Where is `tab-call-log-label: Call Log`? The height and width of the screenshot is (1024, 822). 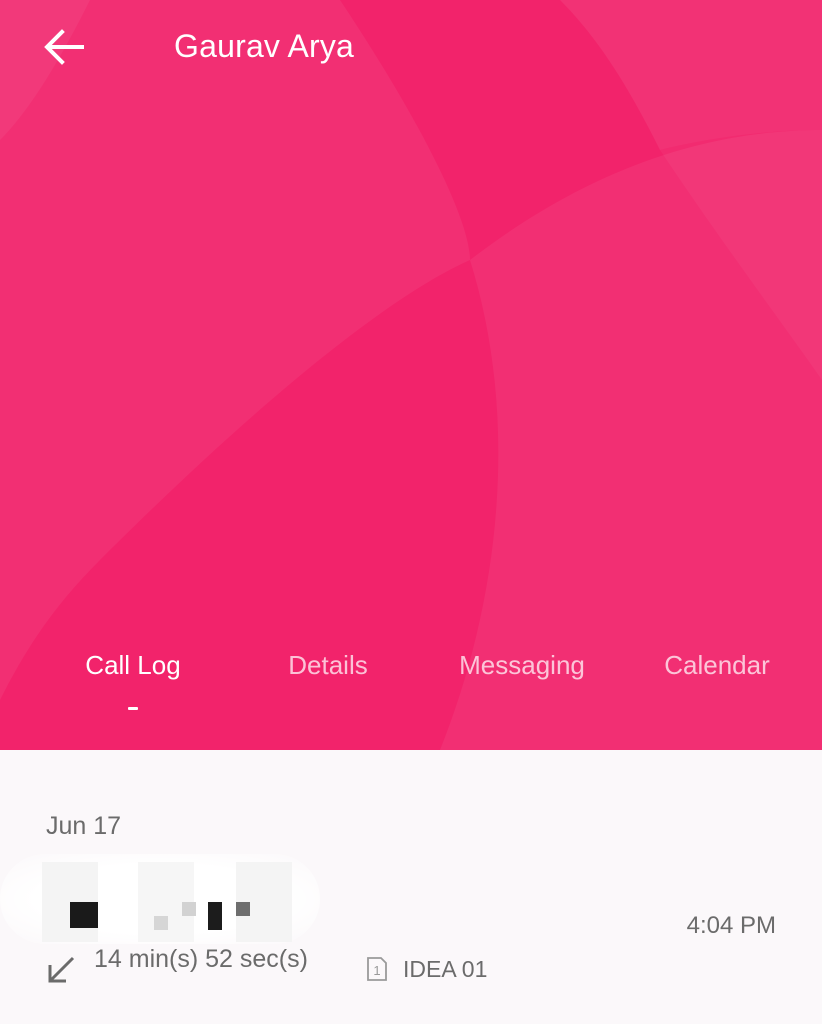 tab-call-log-label: Call Log is located at coordinates (133, 665).